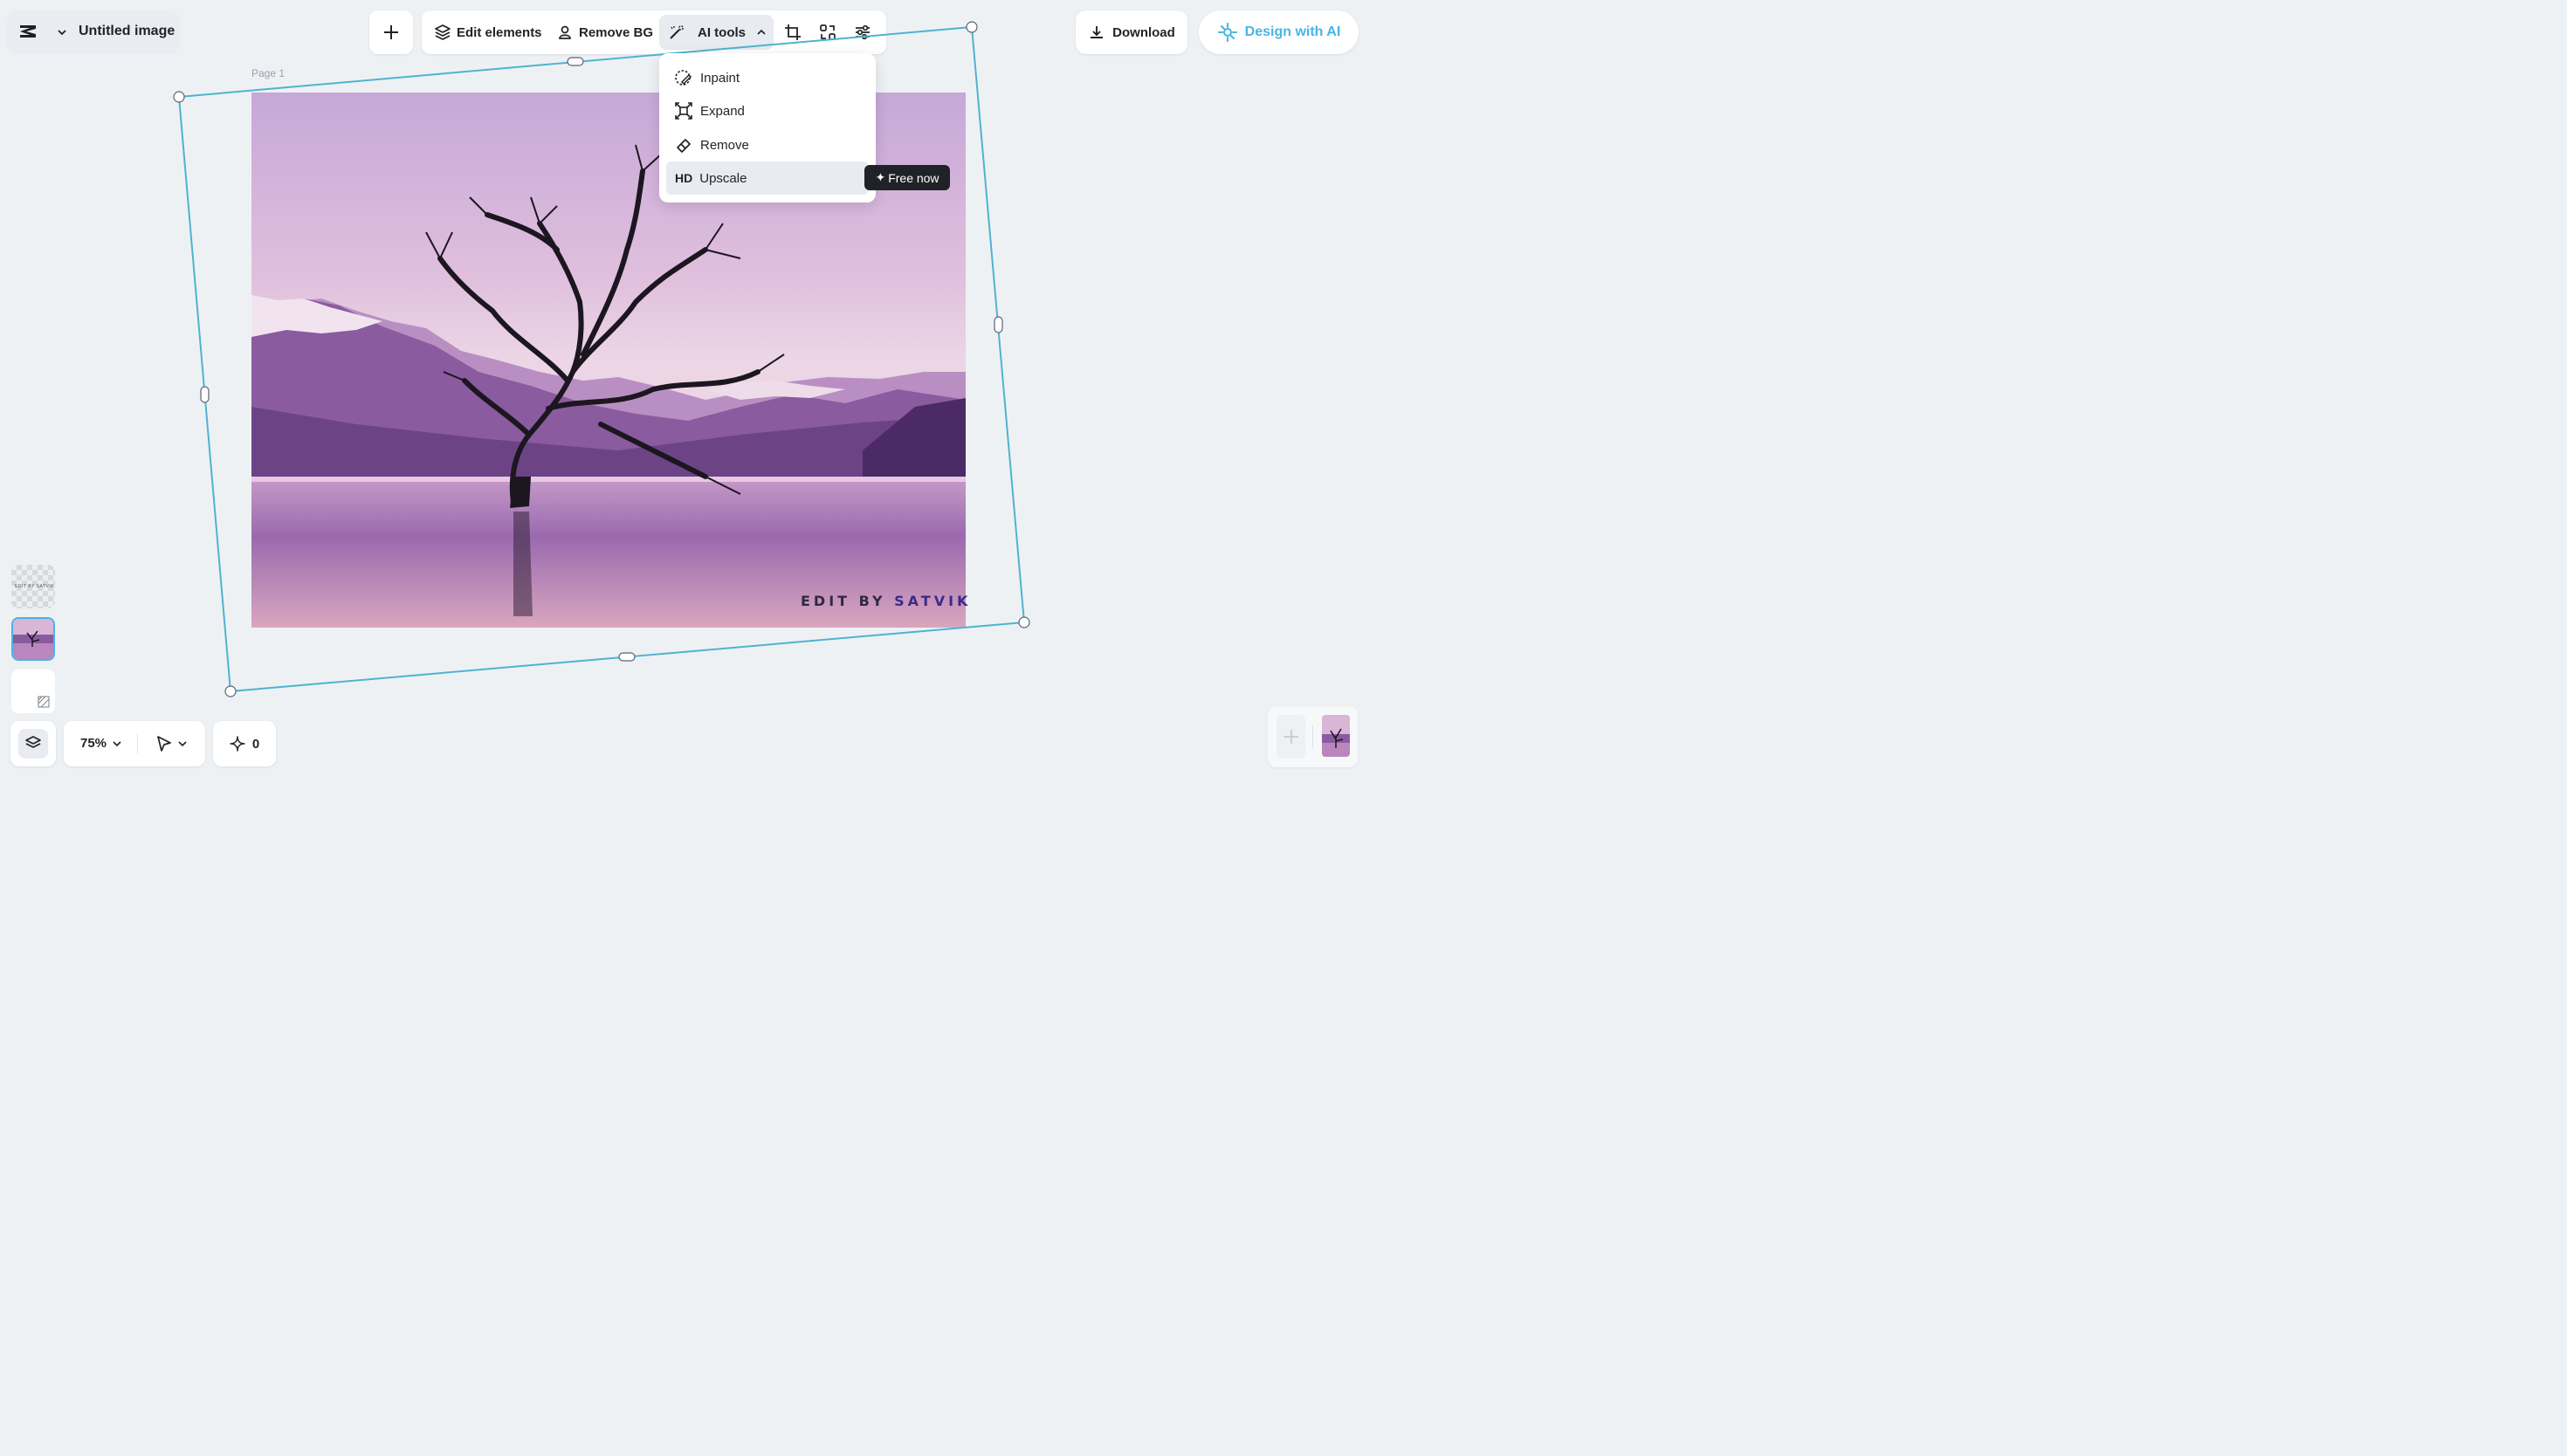  I want to click on background-icon, so click(44, 702).